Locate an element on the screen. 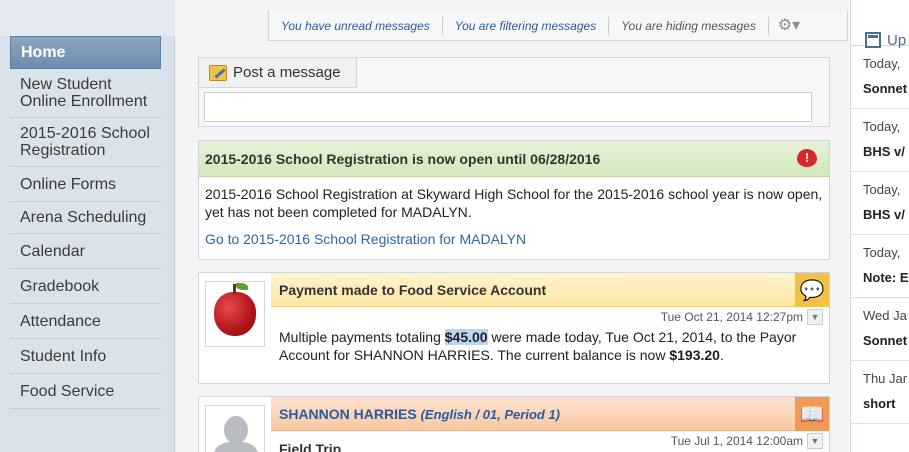  sidebar-item-home: Home is located at coordinates (85, 52).